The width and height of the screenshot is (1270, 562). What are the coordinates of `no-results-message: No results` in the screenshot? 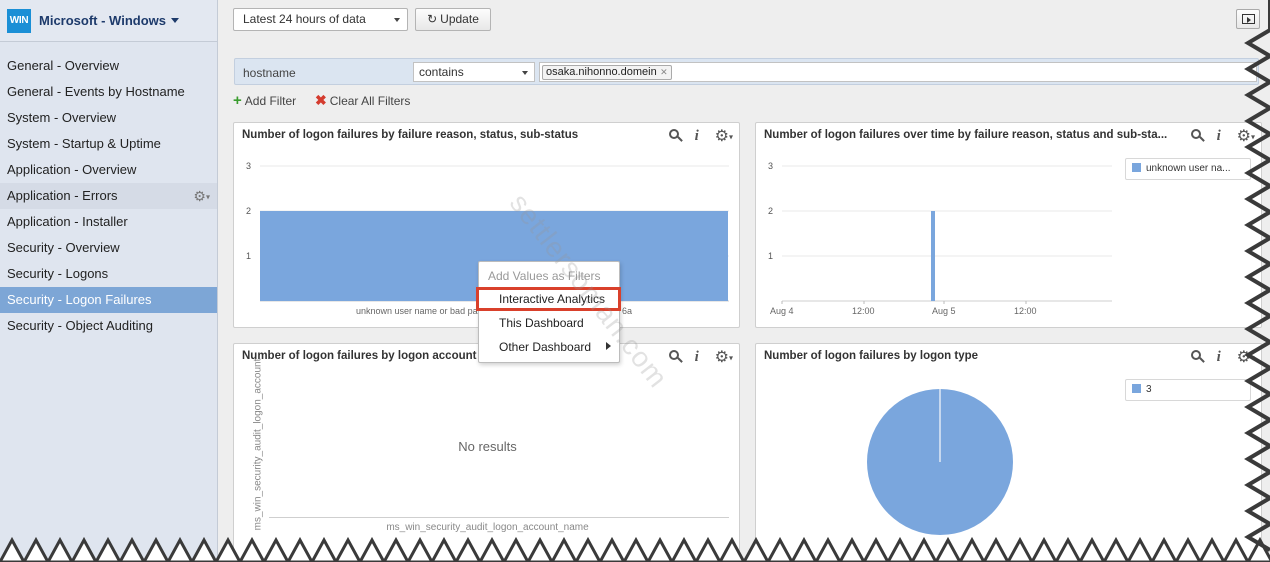 It's located at (487, 446).